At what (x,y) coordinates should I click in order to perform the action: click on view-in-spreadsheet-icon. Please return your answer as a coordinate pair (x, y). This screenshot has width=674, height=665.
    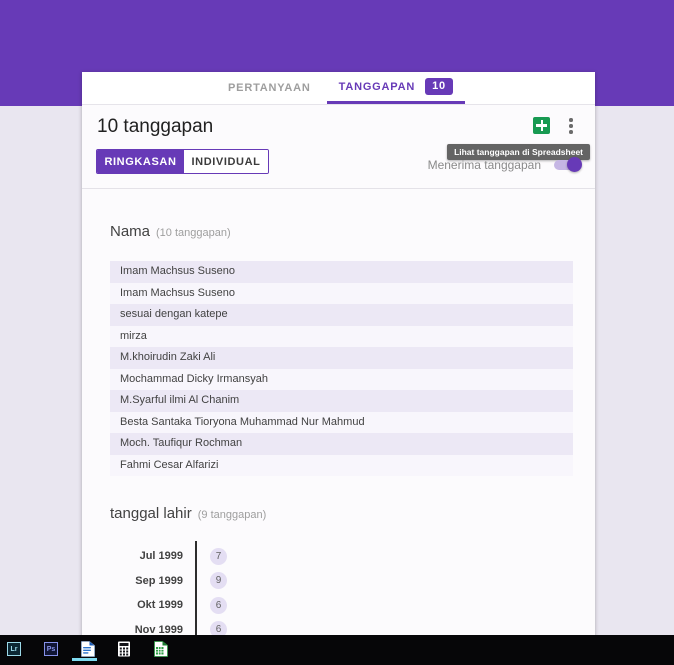
    Looking at the image, I should click on (541, 125).